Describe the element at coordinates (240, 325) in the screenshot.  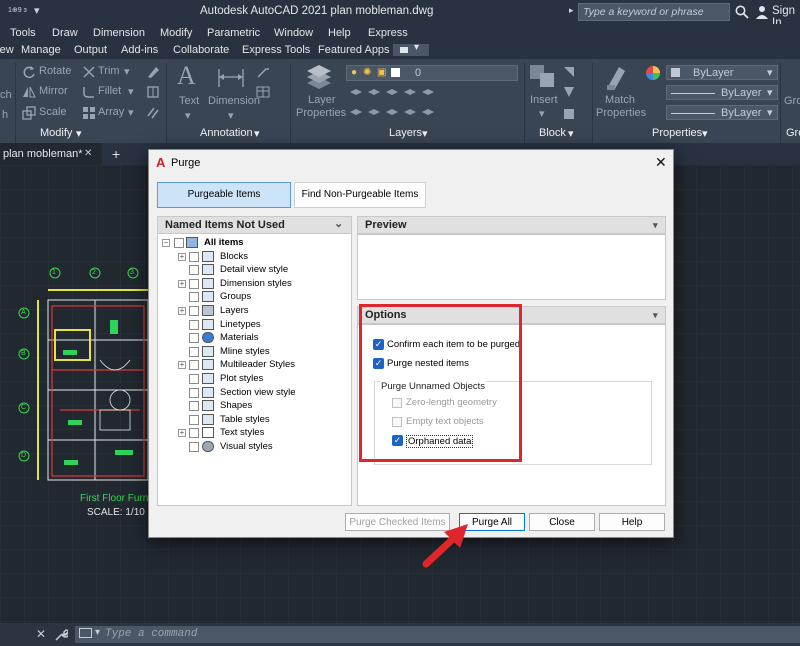
I see `tree-item-linetypes: Linetypes` at that location.